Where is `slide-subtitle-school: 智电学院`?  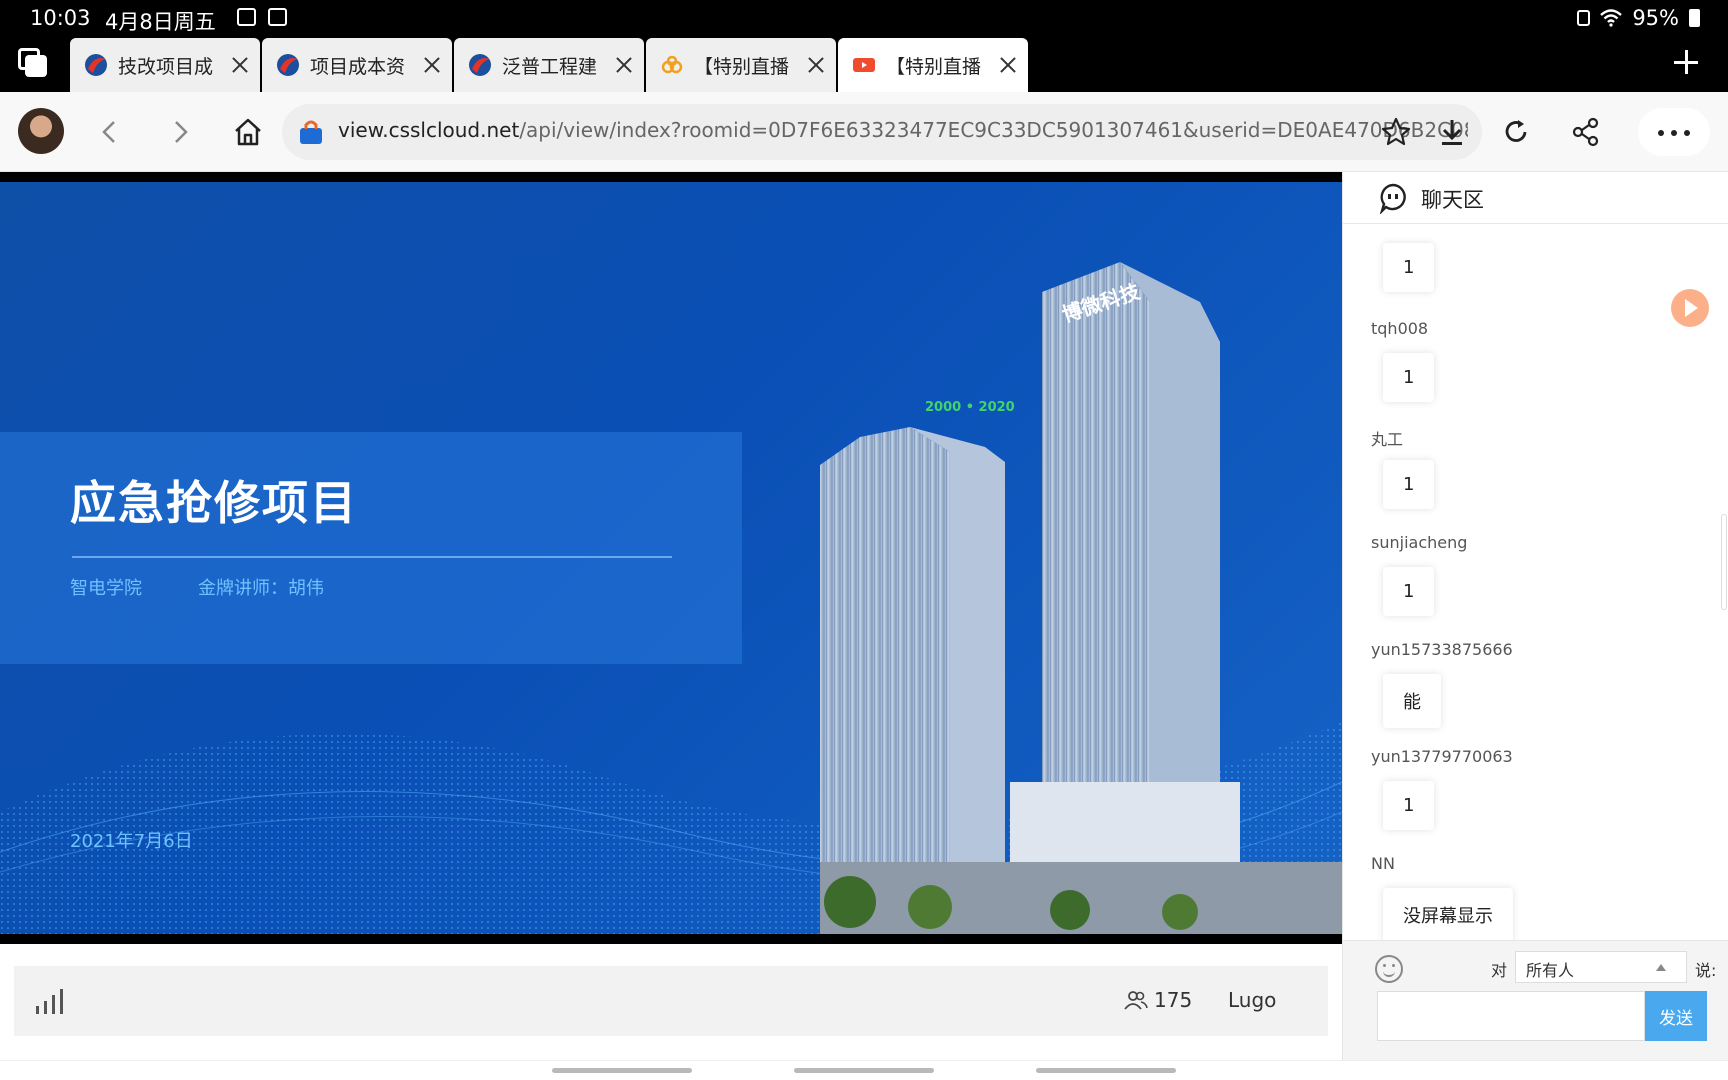
slide-subtitle-school: 智电学院 is located at coordinates (106, 588).